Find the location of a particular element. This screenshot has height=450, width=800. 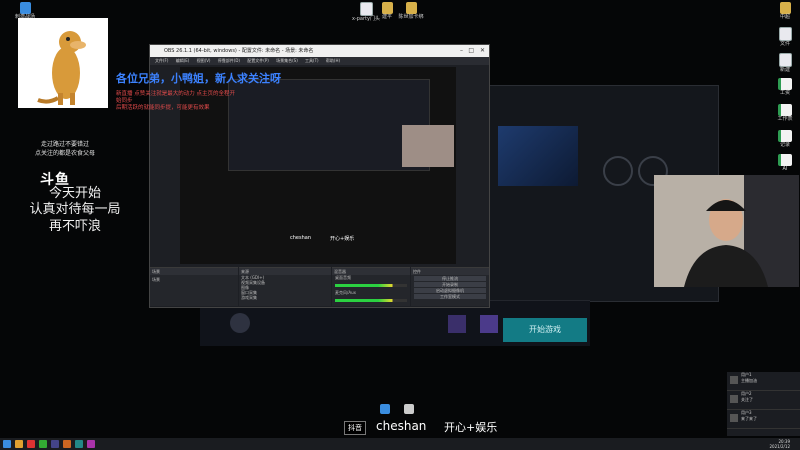

rank-icon is located at coordinates (457, 324).